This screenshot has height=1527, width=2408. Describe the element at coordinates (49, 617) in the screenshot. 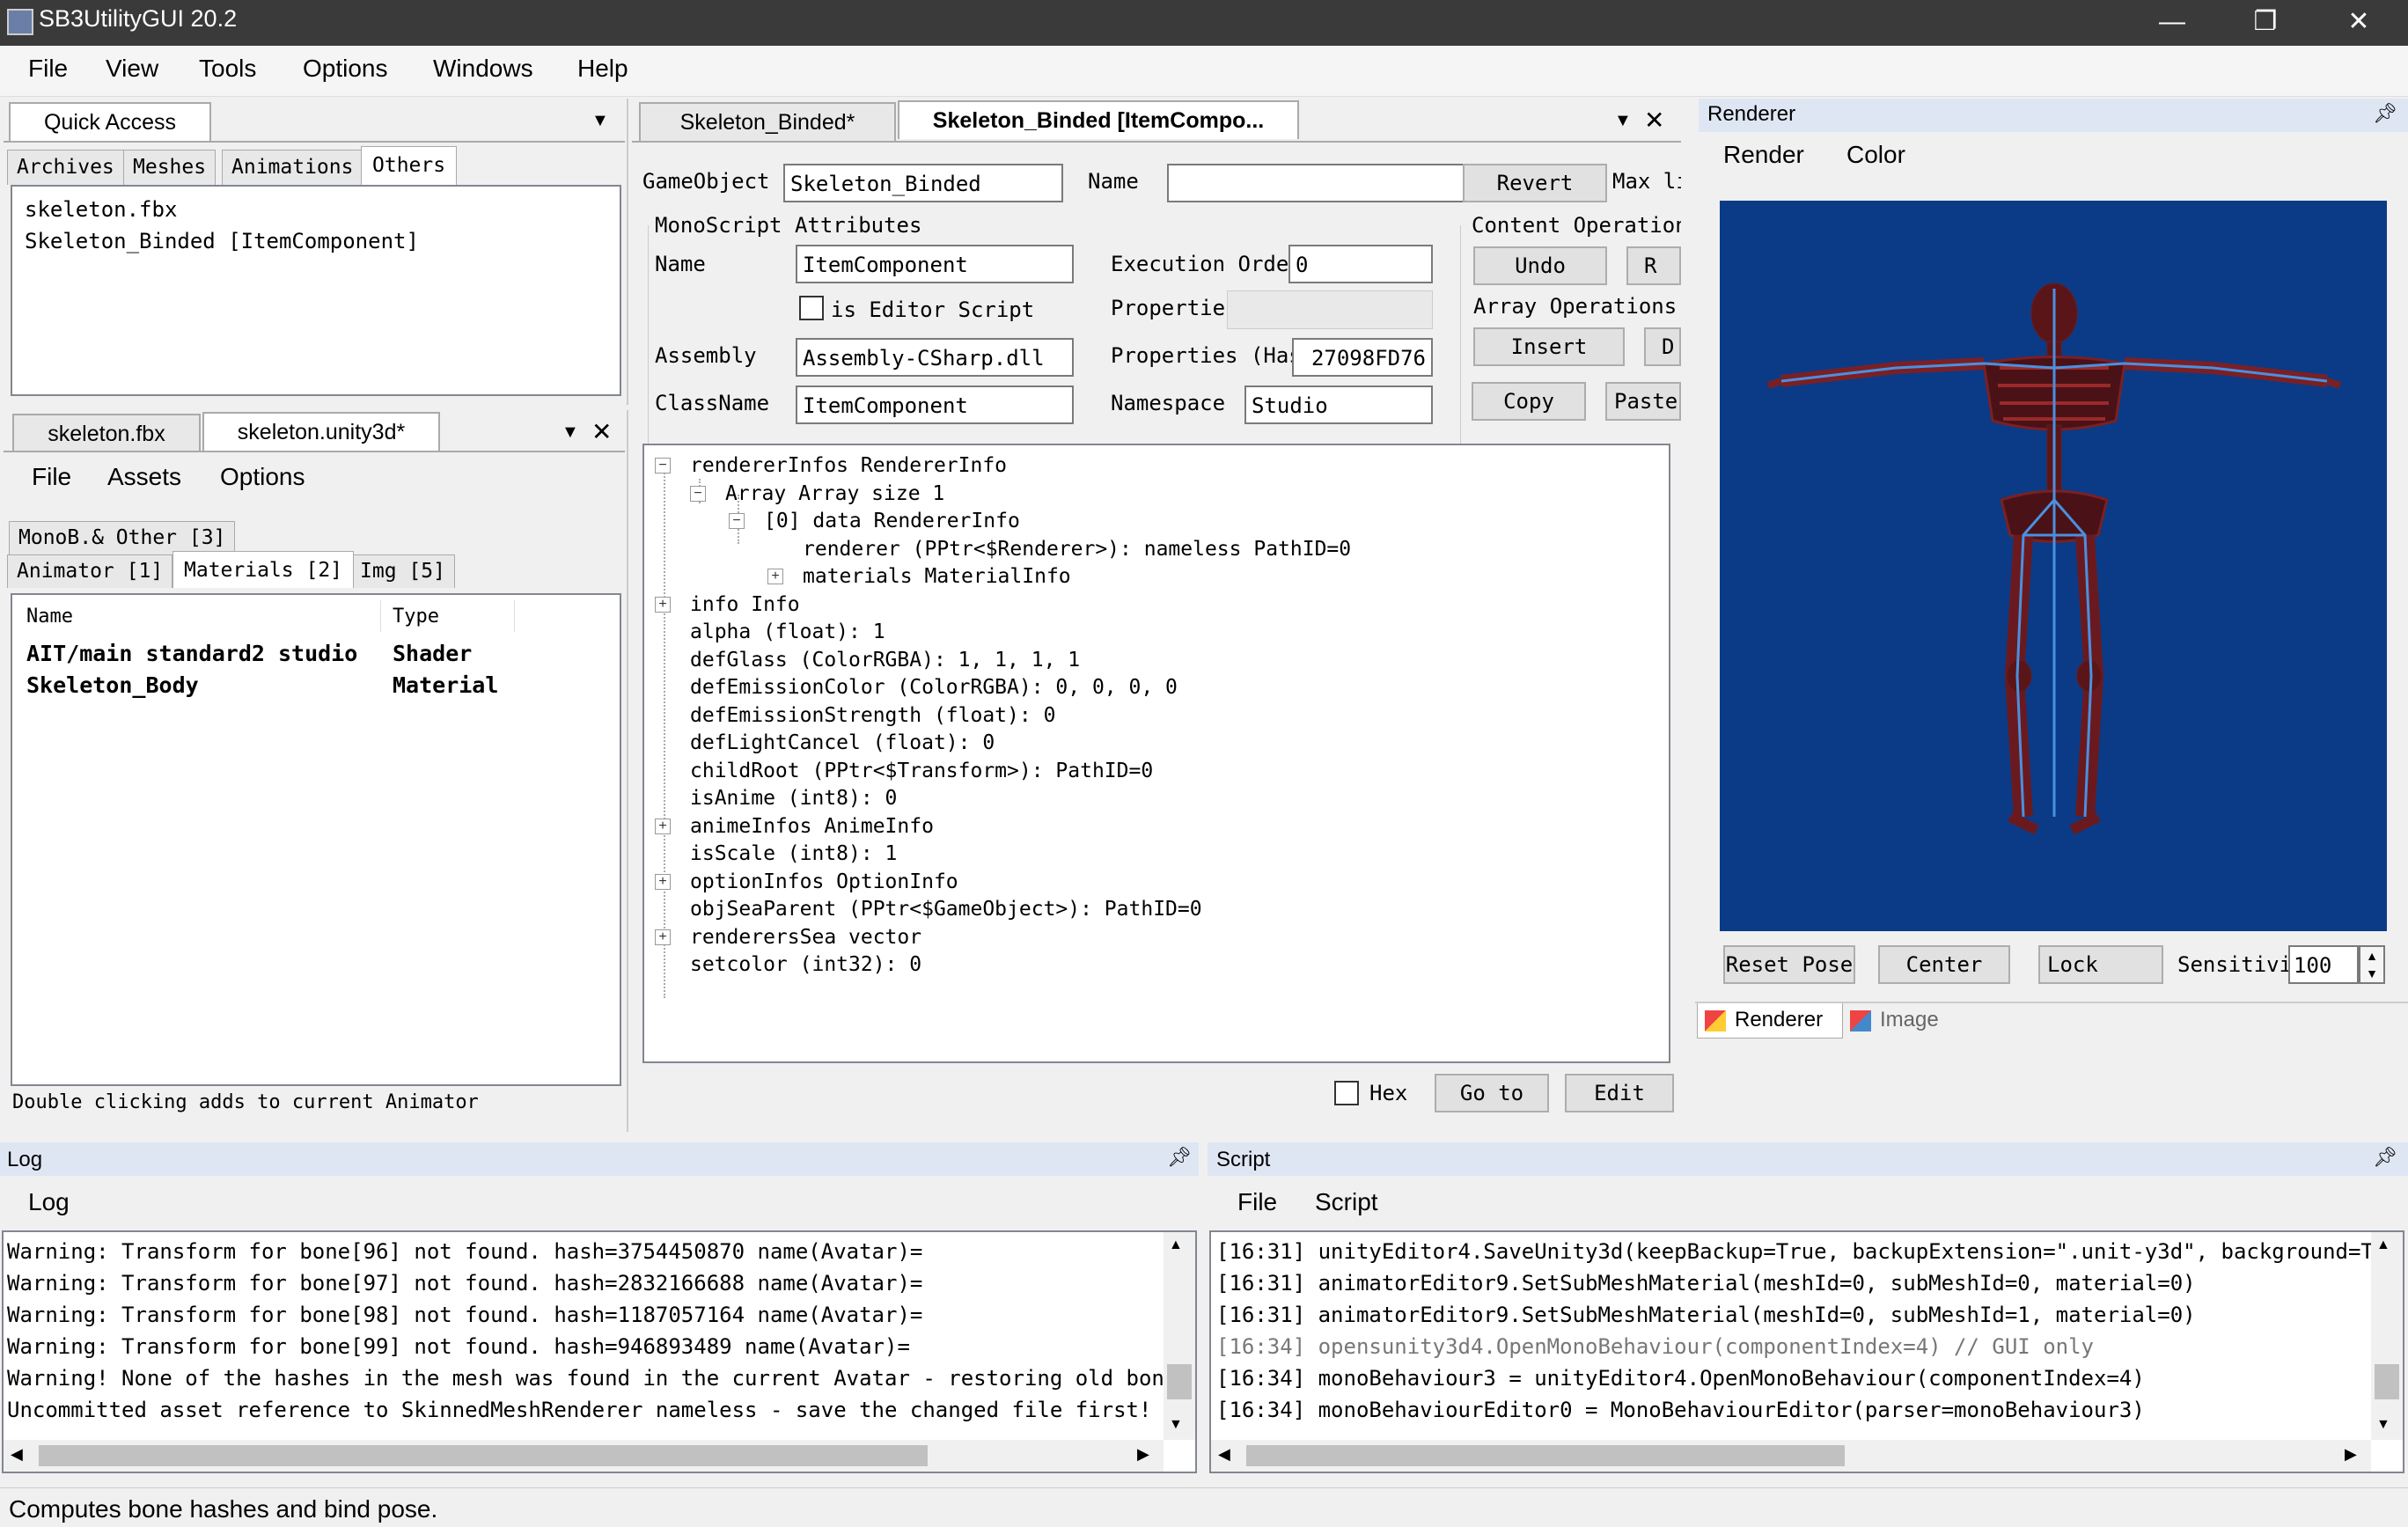

I see `column-header-name: Name` at that location.